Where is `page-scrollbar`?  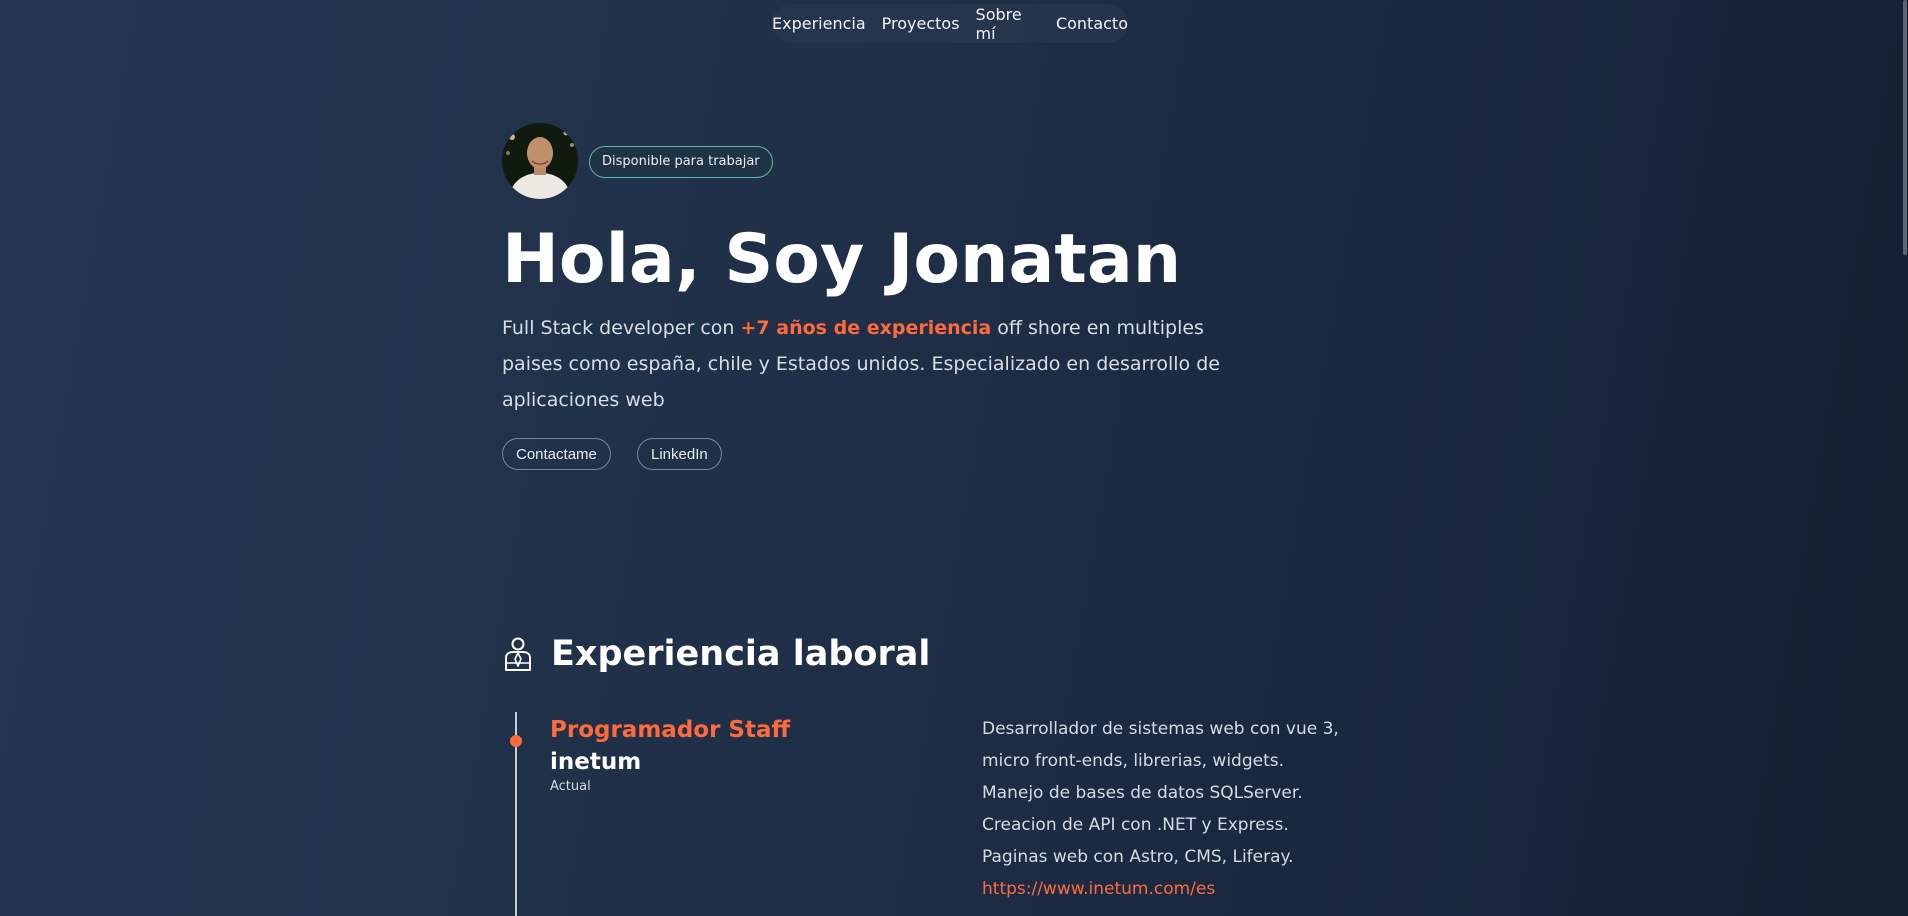
page-scrollbar is located at coordinates (1905, 458).